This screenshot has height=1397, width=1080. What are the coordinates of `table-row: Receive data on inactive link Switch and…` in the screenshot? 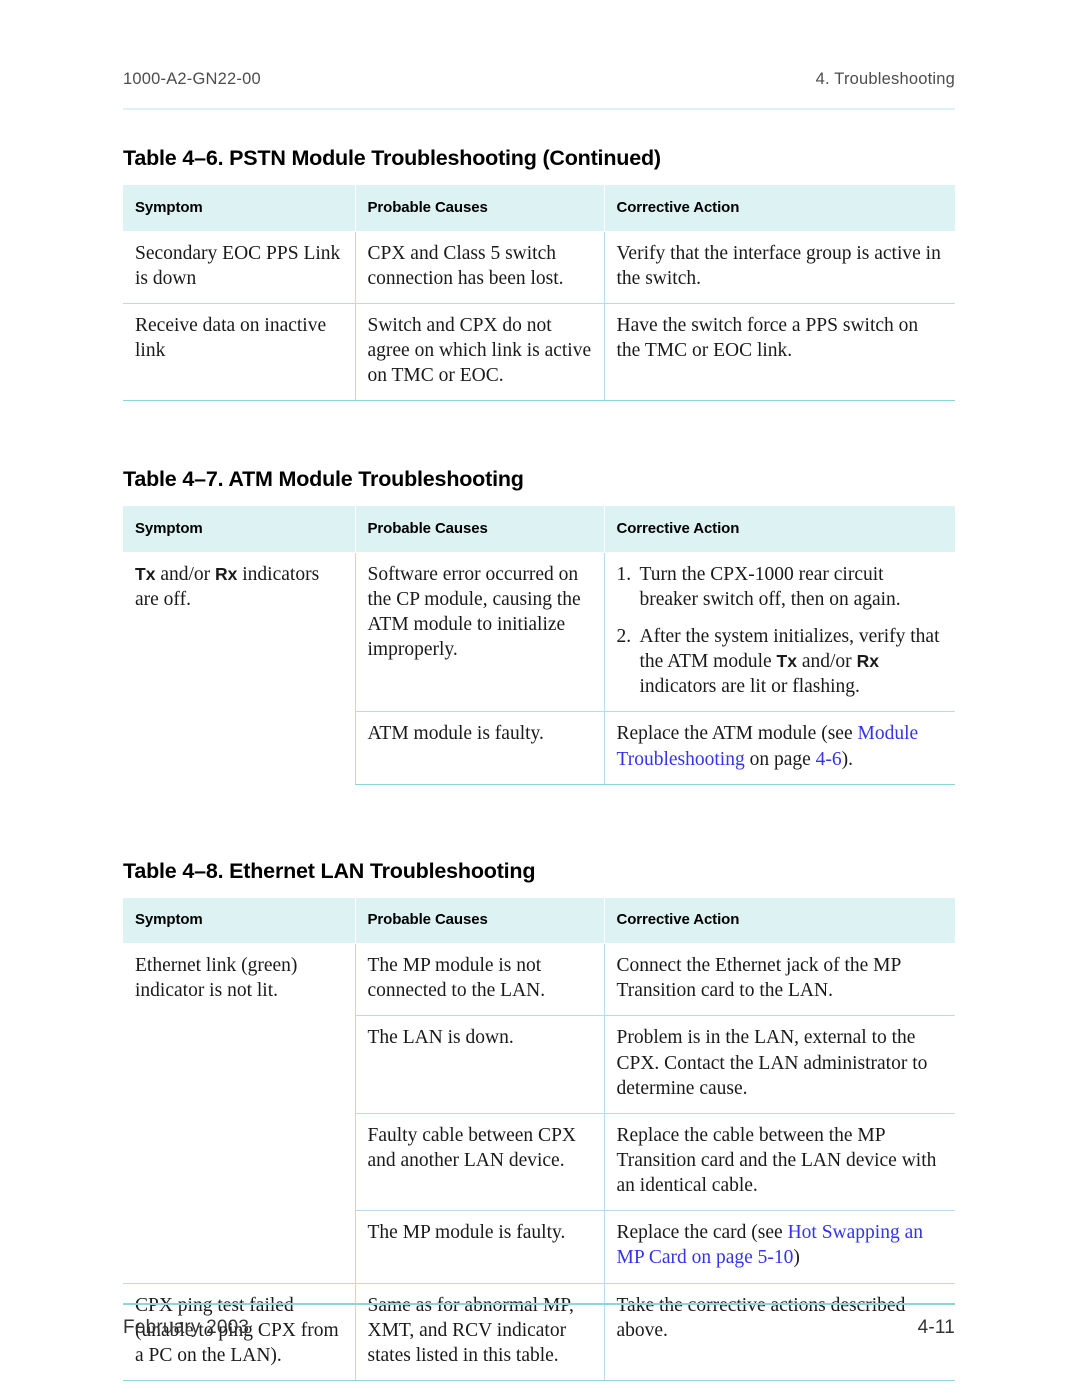 It's located at (539, 352).